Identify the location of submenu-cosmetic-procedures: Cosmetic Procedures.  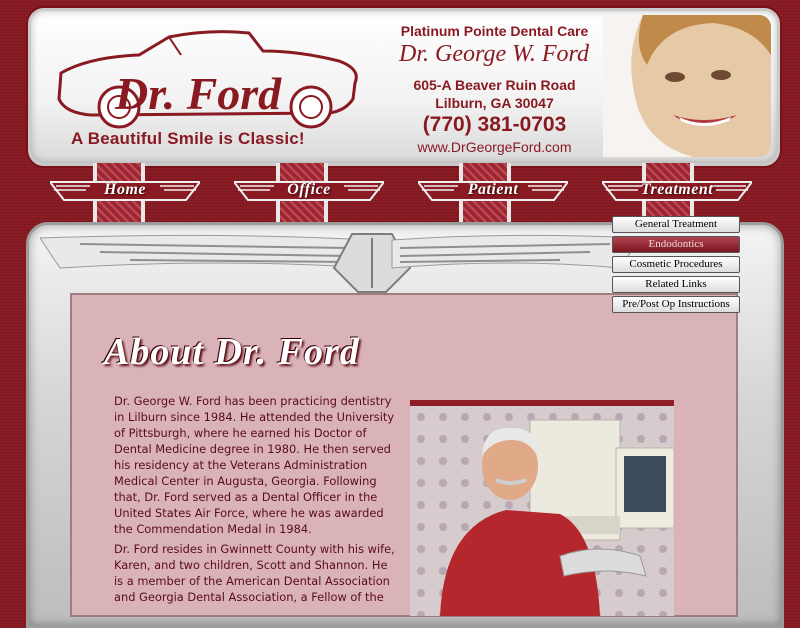
(676, 264).